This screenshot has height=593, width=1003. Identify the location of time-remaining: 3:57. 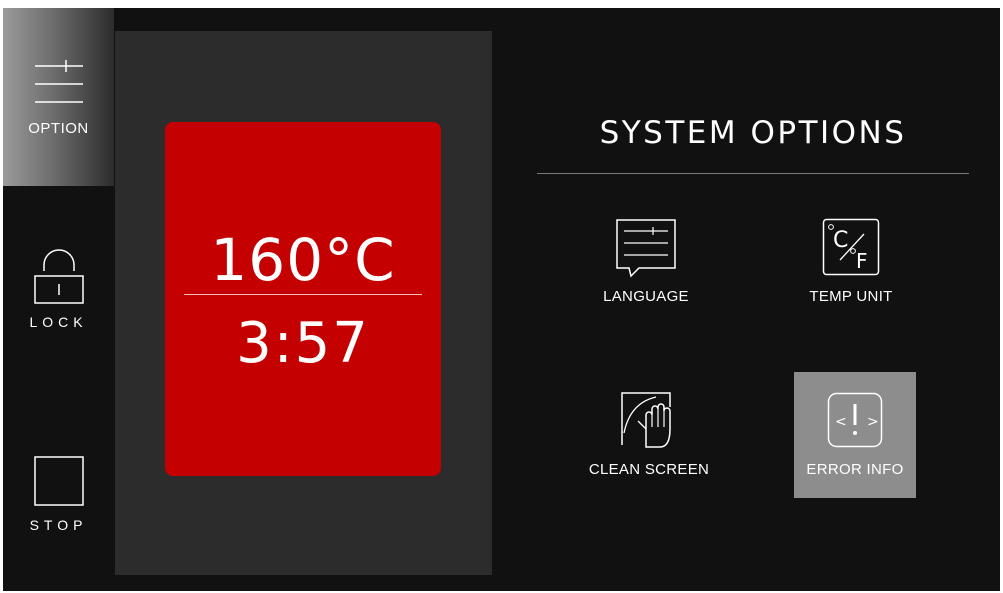
(303, 343).